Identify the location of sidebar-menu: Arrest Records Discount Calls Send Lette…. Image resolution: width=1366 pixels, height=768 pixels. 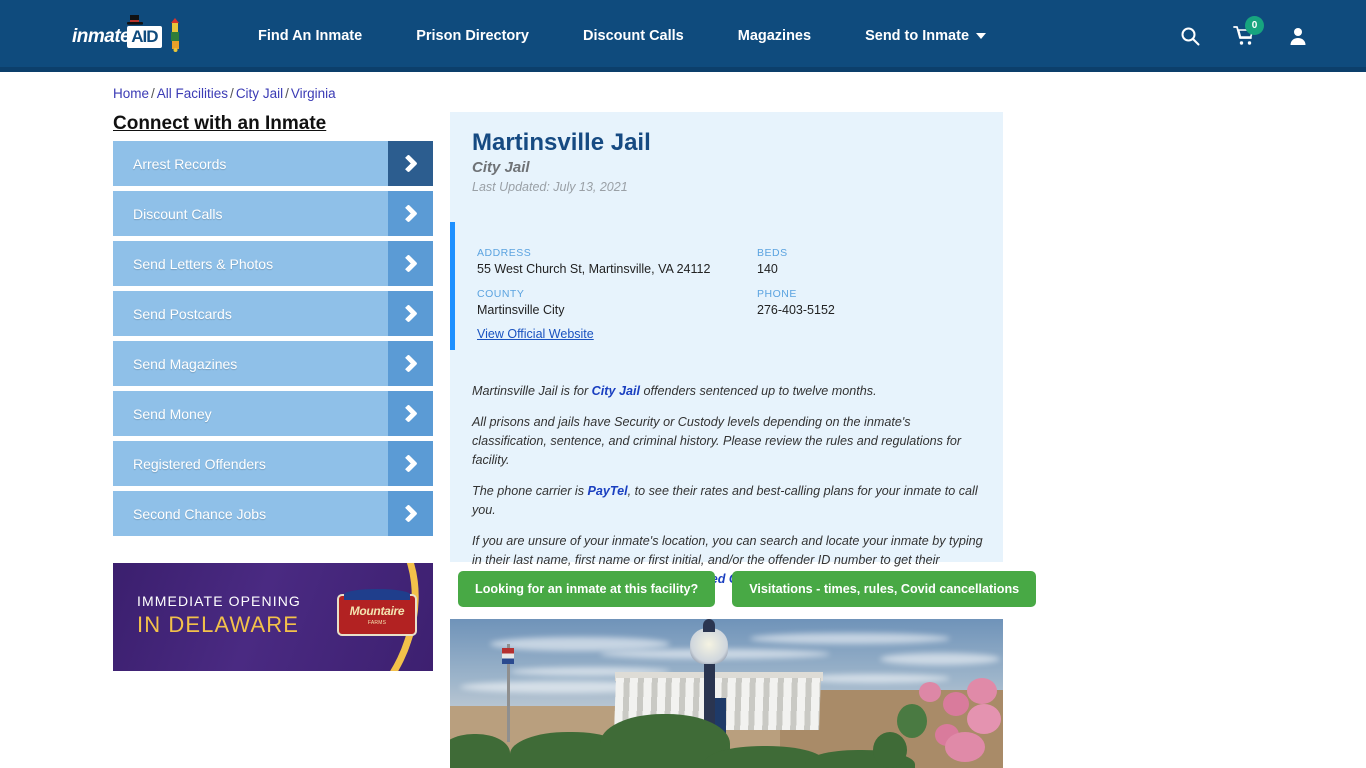
(273, 341).